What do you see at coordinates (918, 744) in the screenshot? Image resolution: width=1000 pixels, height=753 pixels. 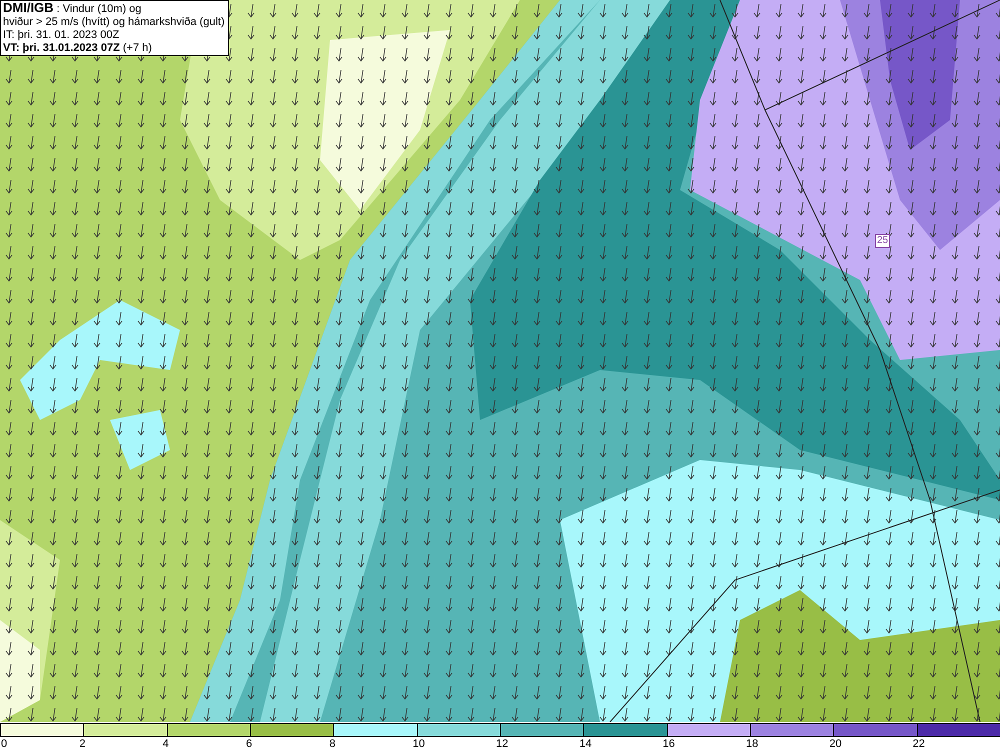 I see `legend-tick-label: 22` at bounding box center [918, 744].